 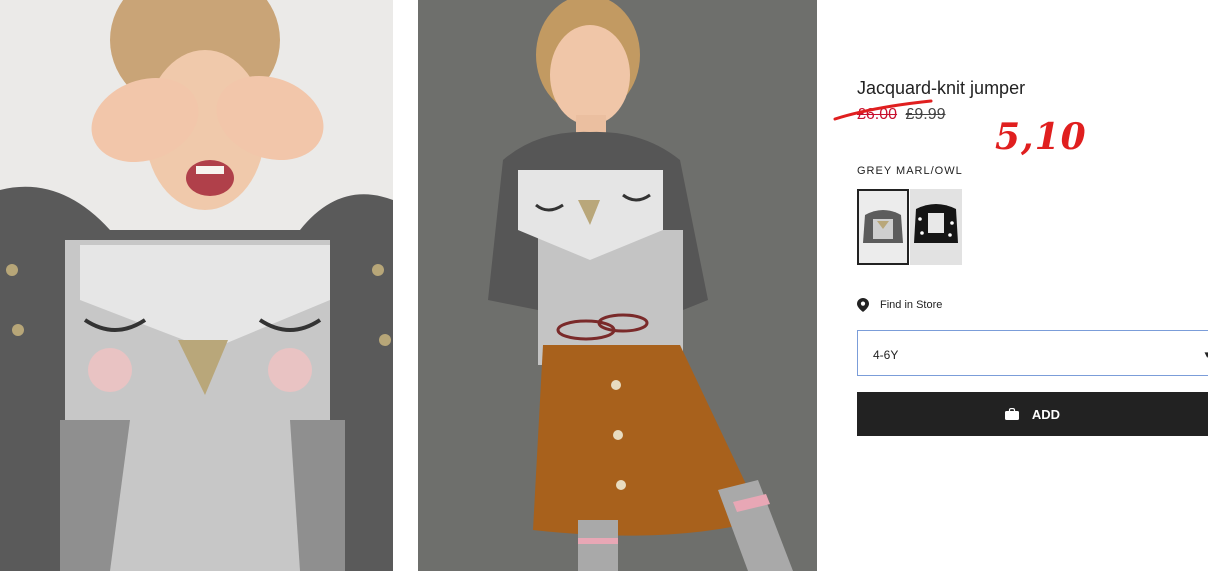 I want to click on original-price: £9.99, so click(x=925, y=114).